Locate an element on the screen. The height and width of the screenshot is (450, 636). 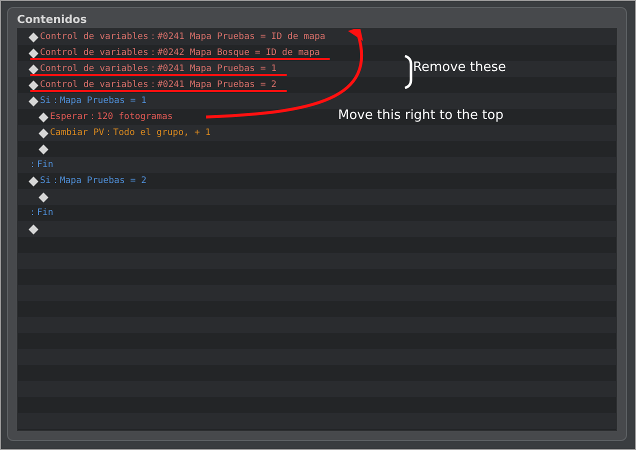
command-text: Si：Mapa Pruebas = 2 is located at coordinates (93, 181).